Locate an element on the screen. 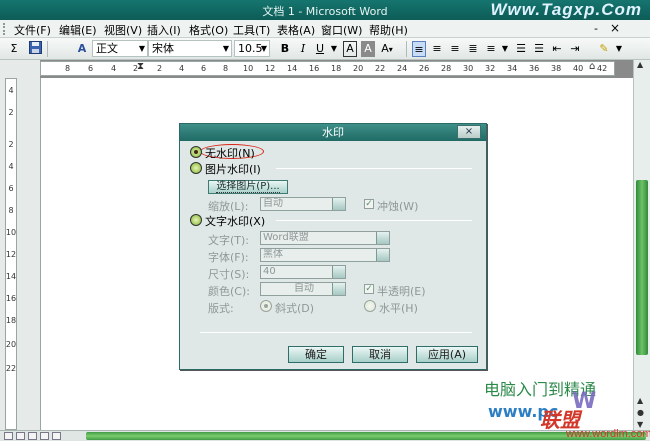  menu-edit: 编辑(E) is located at coordinates (78, 30).